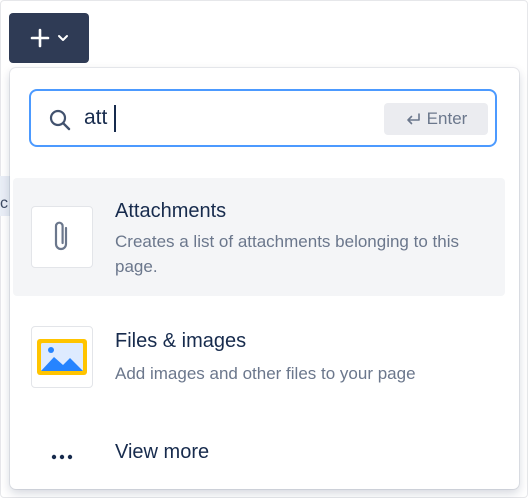  I want to click on enter-hint-label: Enter, so click(447, 118).